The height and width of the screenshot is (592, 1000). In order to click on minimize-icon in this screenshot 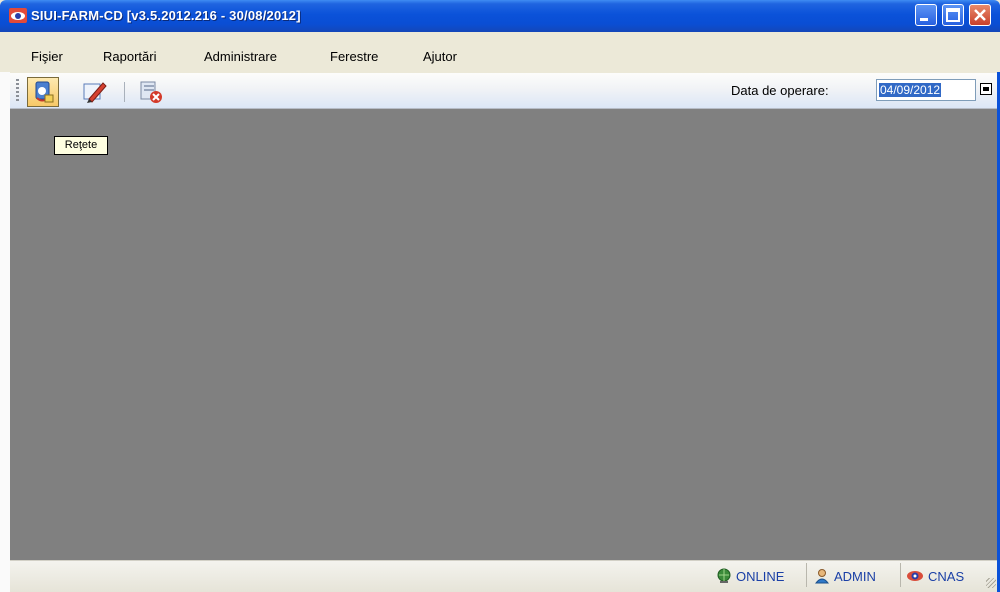, I will do `click(924, 19)`.